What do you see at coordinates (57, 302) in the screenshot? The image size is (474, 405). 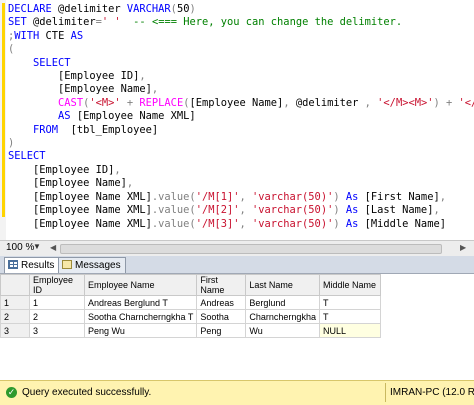 I see `cell-employee-id: 1` at bounding box center [57, 302].